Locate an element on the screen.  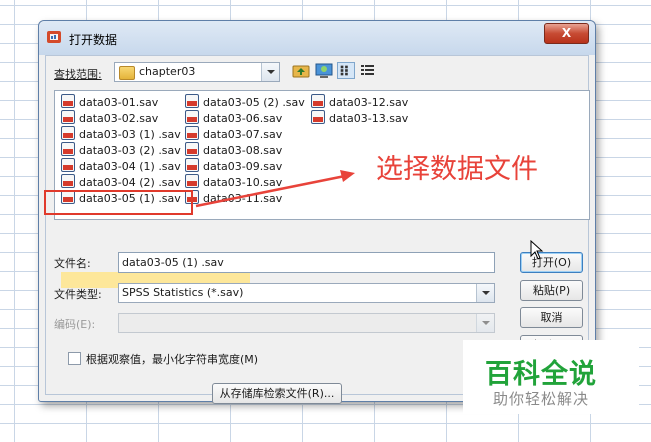
file-item: data03-13.sav is located at coordinates (359, 118).